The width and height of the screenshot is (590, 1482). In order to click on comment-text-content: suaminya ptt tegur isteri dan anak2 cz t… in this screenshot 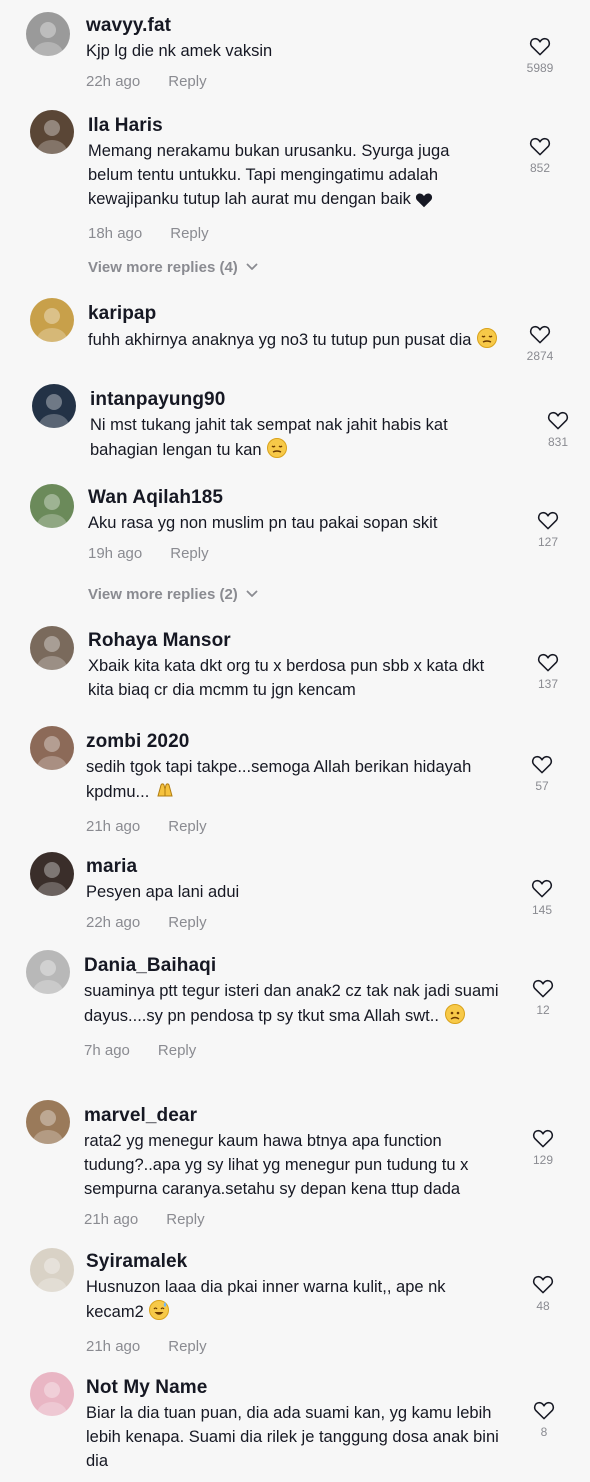, I will do `click(291, 1003)`.